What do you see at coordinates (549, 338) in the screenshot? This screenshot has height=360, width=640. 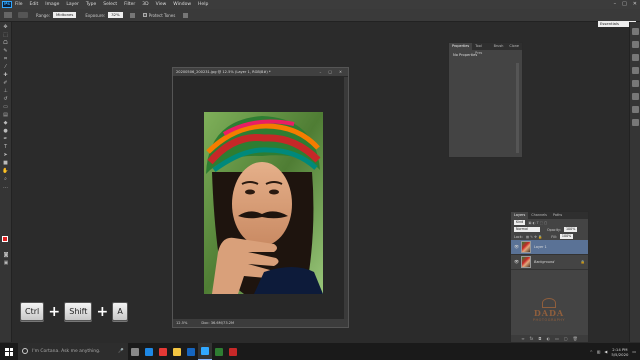 I see `adjust-icon: ◐` at bounding box center [549, 338].